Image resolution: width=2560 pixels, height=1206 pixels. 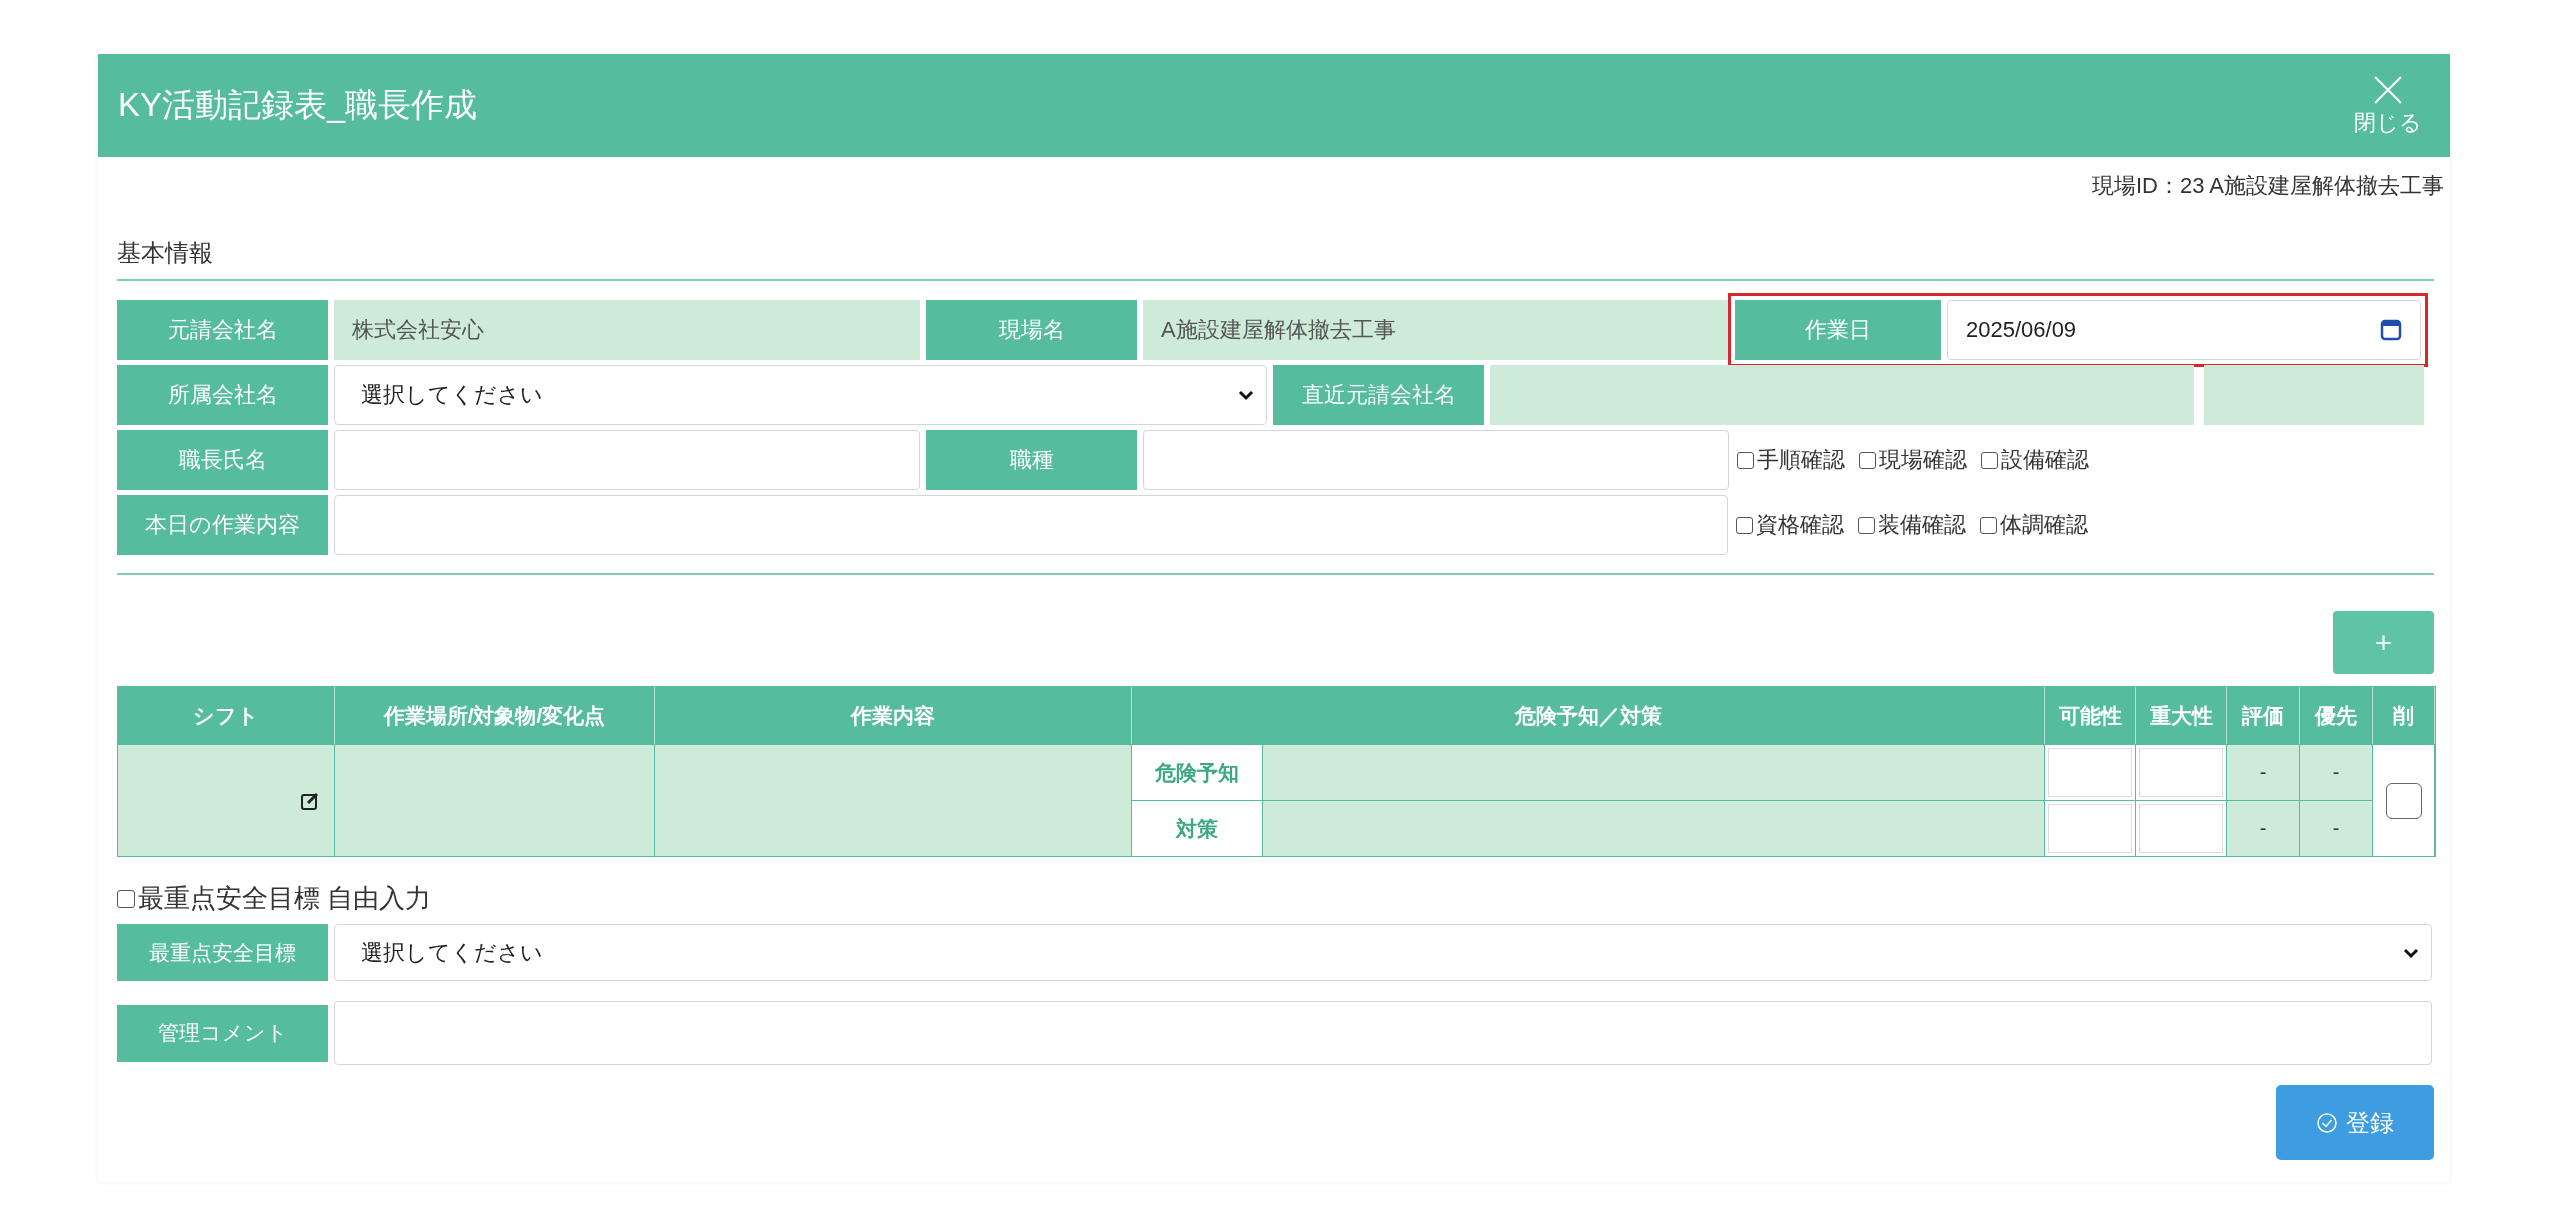 What do you see at coordinates (495, 715) in the screenshot?
I see `column-header: 作業場所/対象物/変化点` at bounding box center [495, 715].